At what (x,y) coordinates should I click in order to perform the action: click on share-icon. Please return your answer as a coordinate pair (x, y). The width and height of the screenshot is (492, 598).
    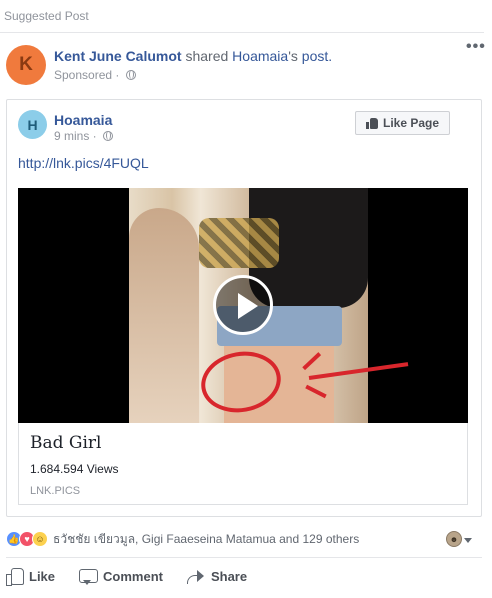
    Looking at the image, I should click on (195, 577).